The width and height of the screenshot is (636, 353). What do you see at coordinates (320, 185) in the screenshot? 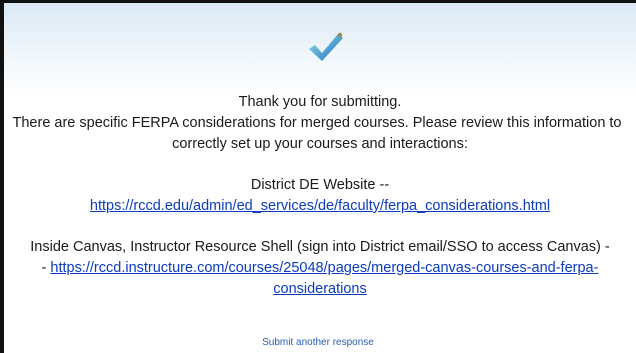
I see `district-website-label: District DE Website --` at bounding box center [320, 185].